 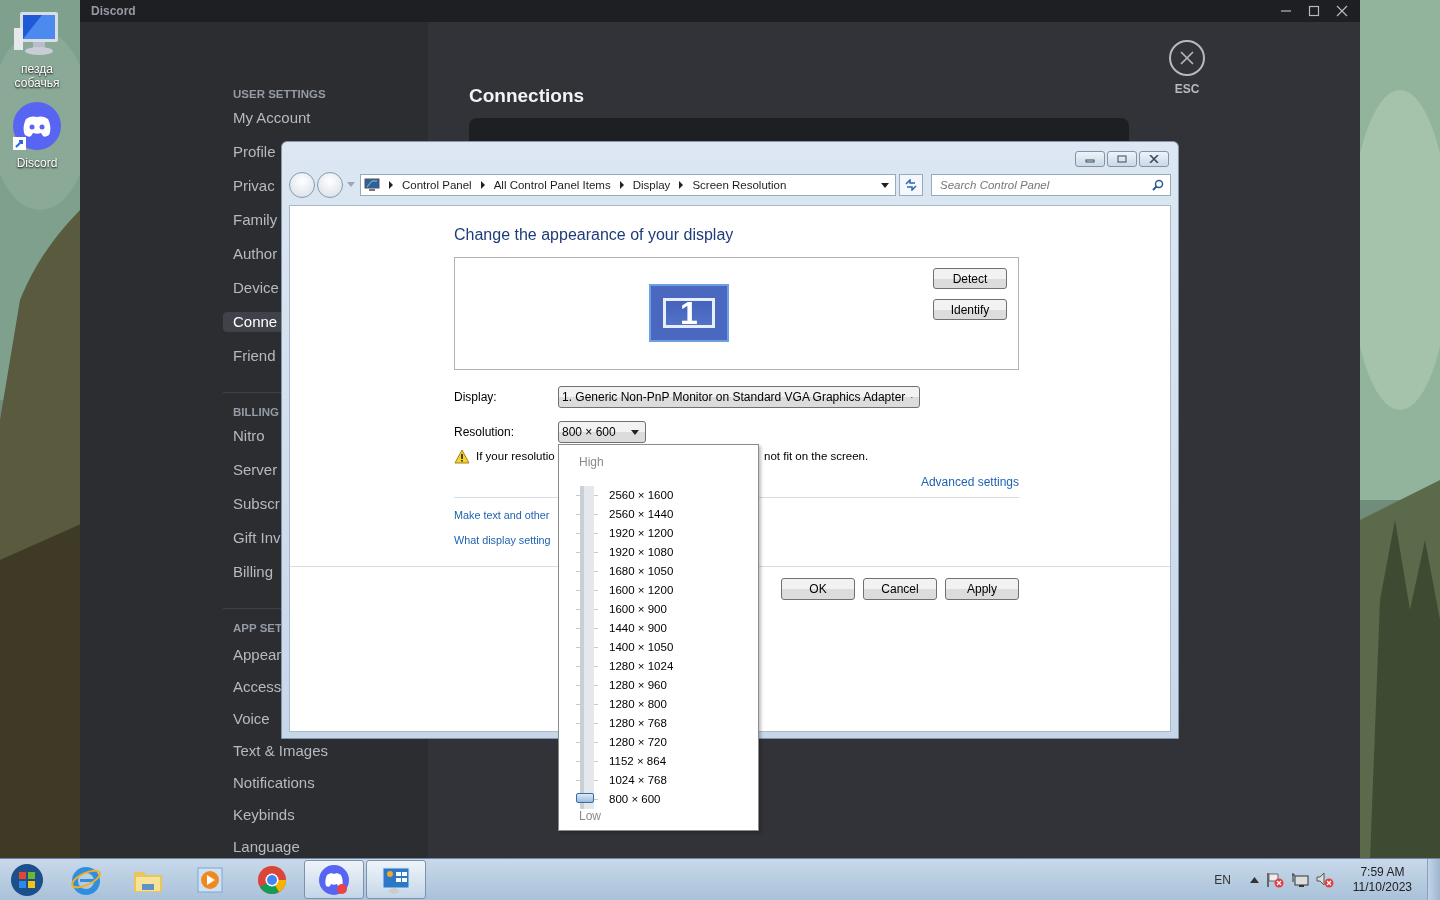 What do you see at coordinates (1382, 872) in the screenshot?
I see `clock-time: 7:59 AM` at bounding box center [1382, 872].